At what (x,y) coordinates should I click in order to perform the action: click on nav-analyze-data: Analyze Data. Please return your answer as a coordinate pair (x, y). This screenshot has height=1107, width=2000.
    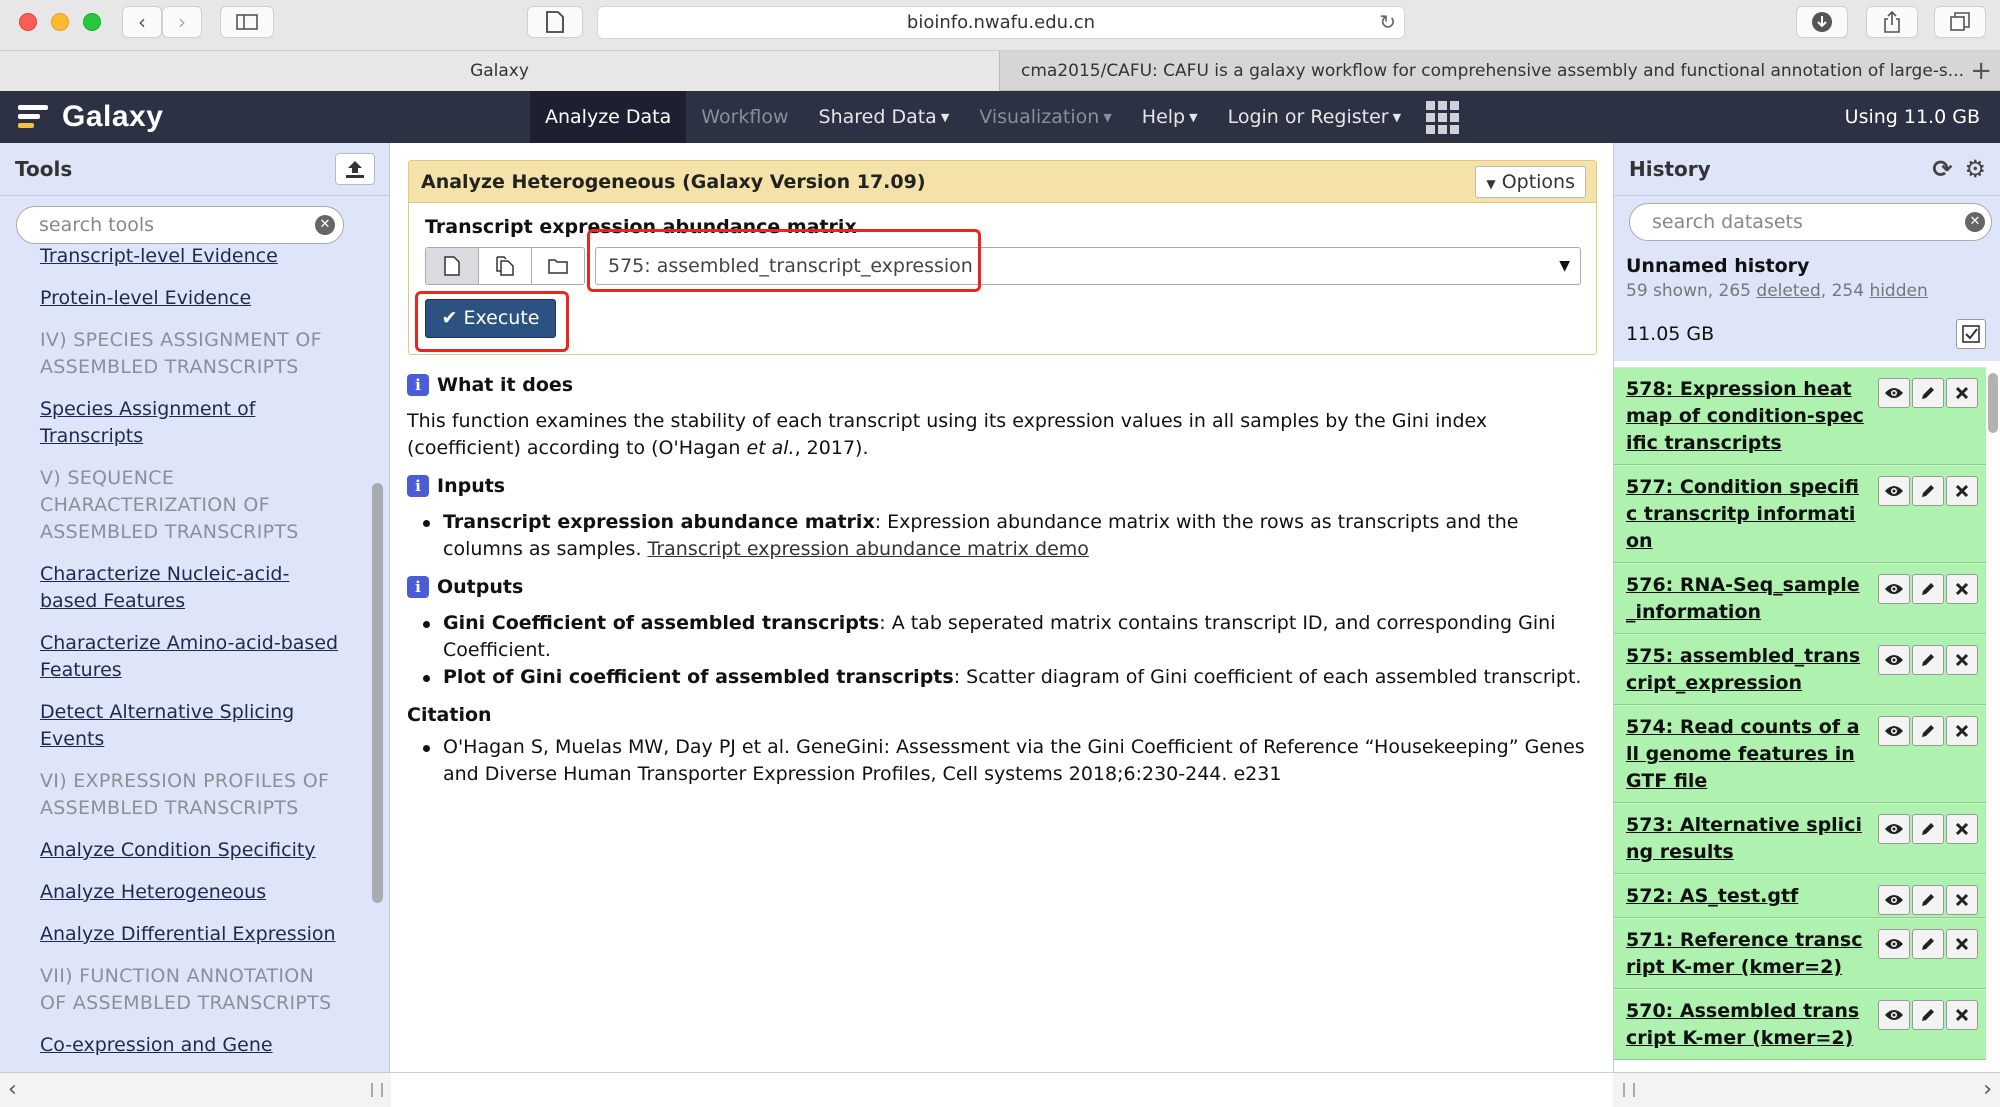
    Looking at the image, I should click on (608, 117).